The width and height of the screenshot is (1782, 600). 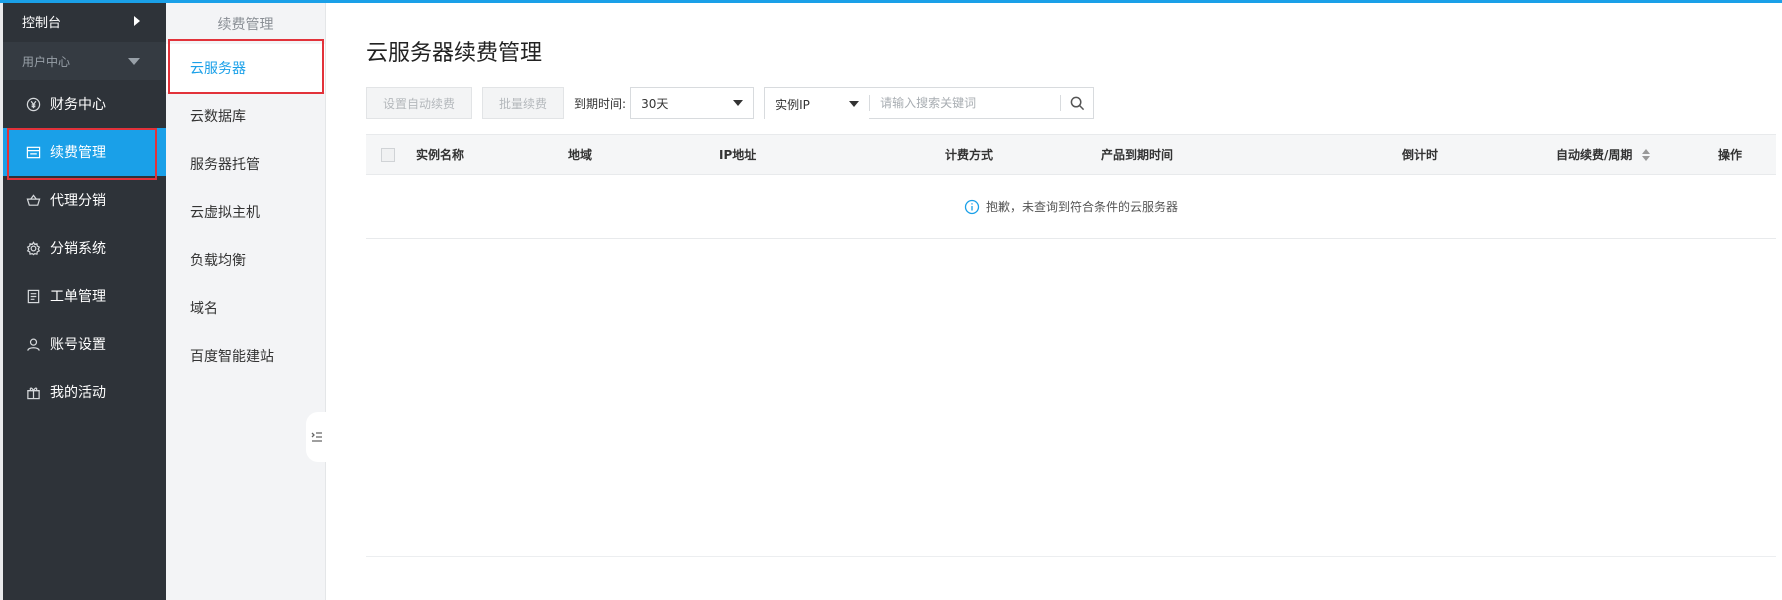 I want to click on secondary-menu-title: 续费管理, so click(x=245, y=25).